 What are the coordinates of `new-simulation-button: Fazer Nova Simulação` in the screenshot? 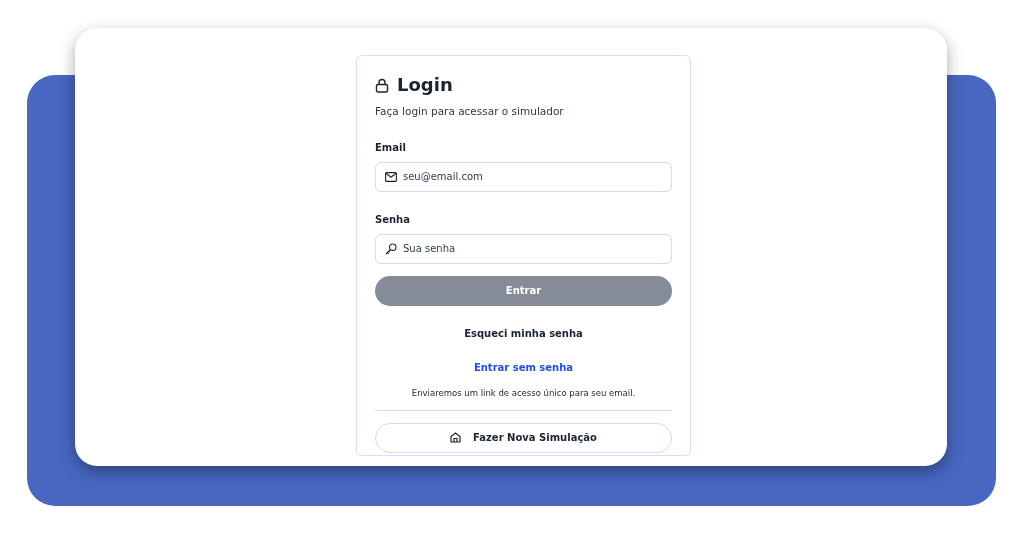 It's located at (523, 437).